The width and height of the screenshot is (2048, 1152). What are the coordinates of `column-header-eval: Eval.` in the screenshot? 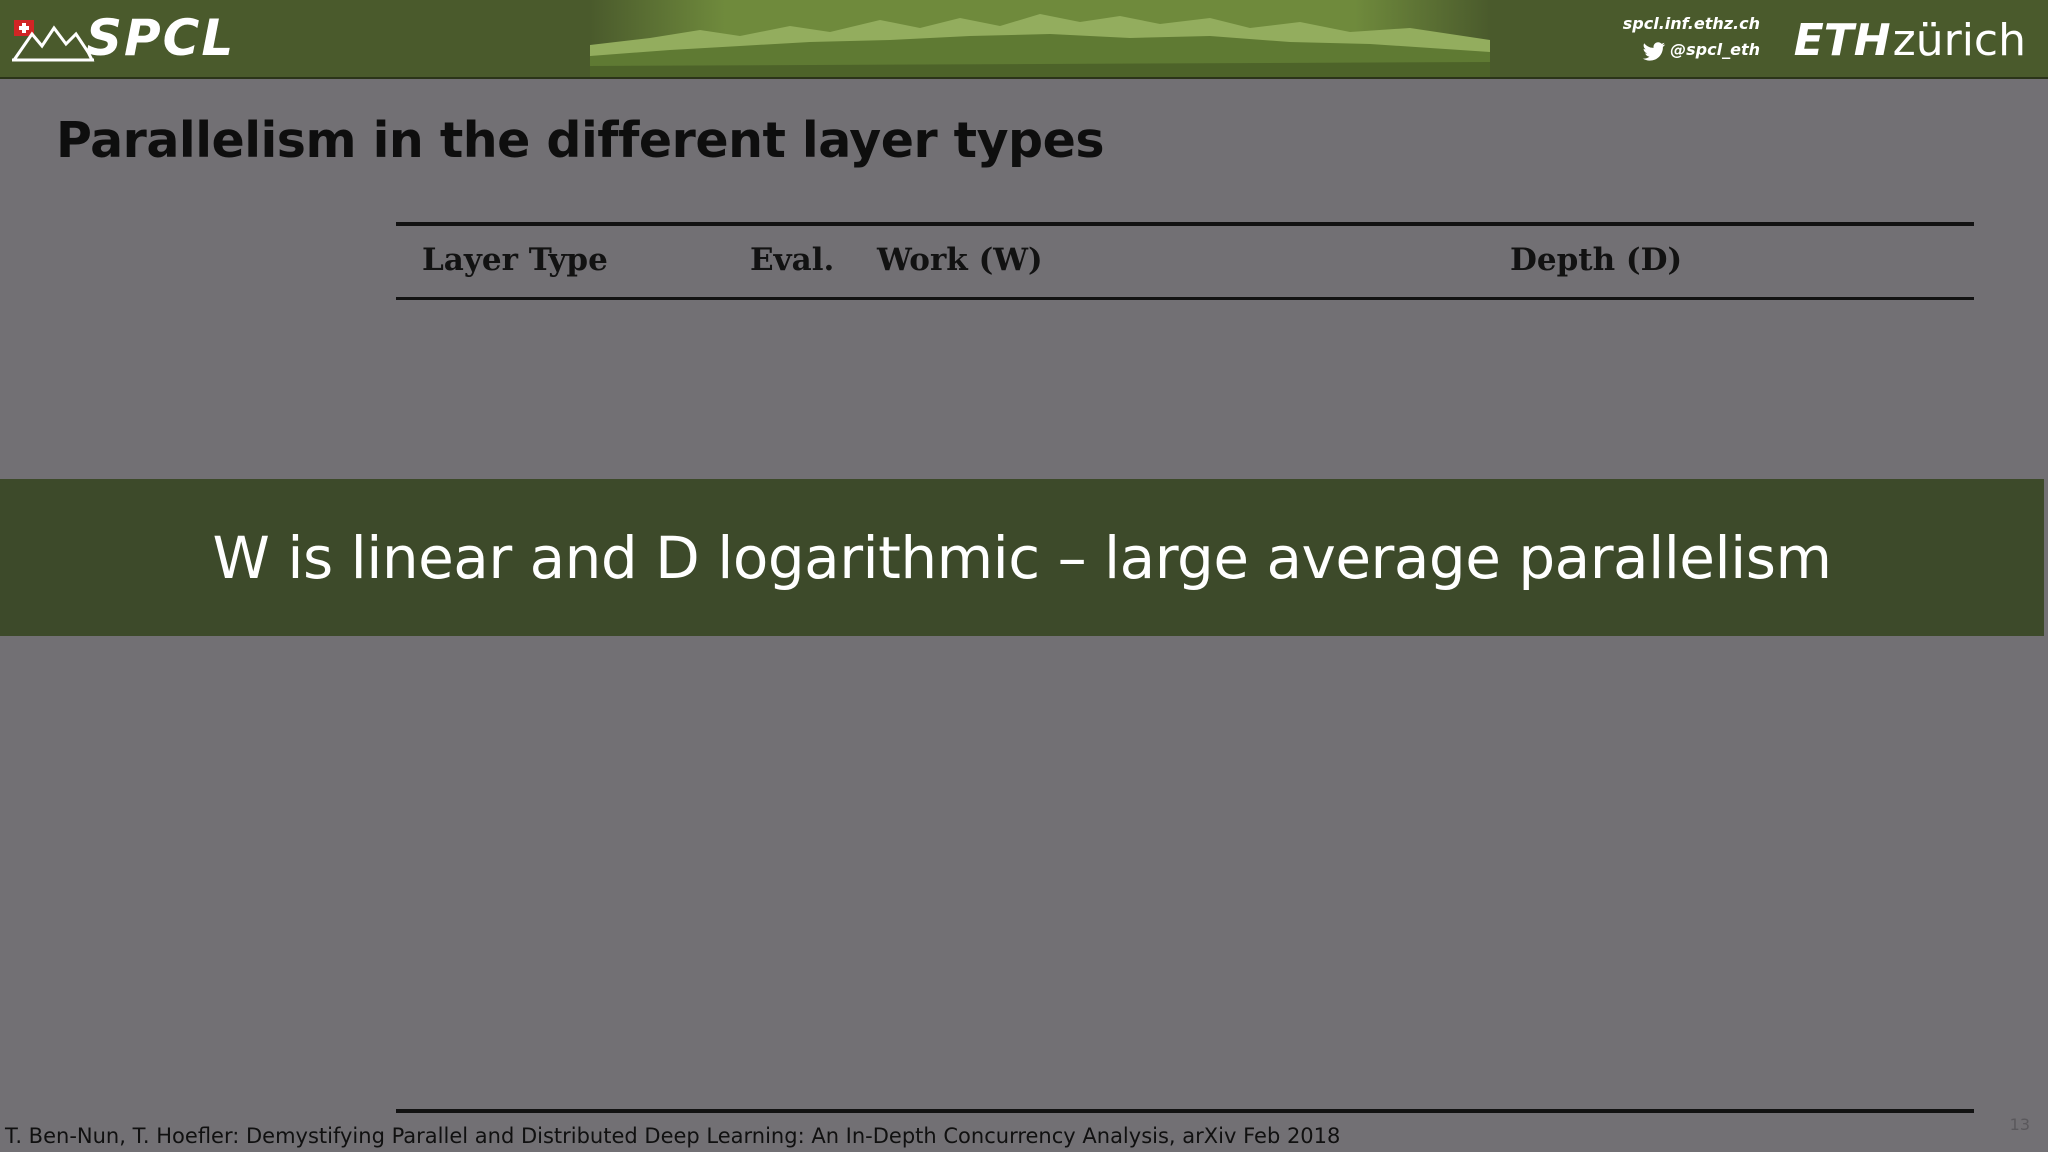 It's located at (792, 260).